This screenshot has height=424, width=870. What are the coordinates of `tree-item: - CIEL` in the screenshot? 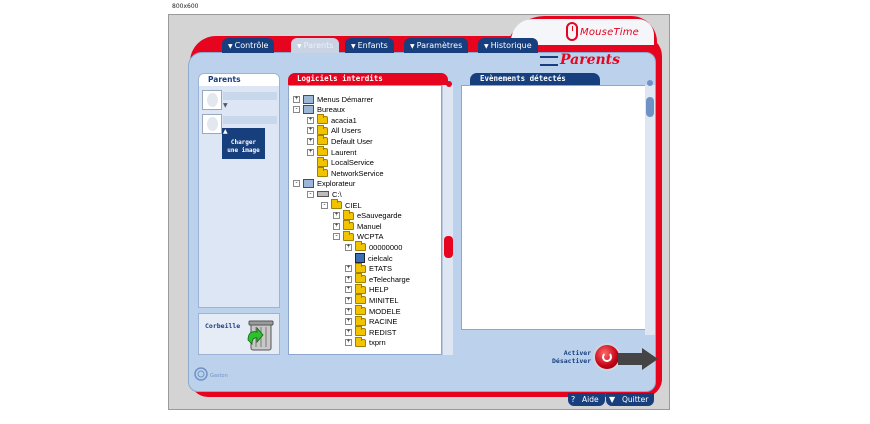 It's located at (341, 204).